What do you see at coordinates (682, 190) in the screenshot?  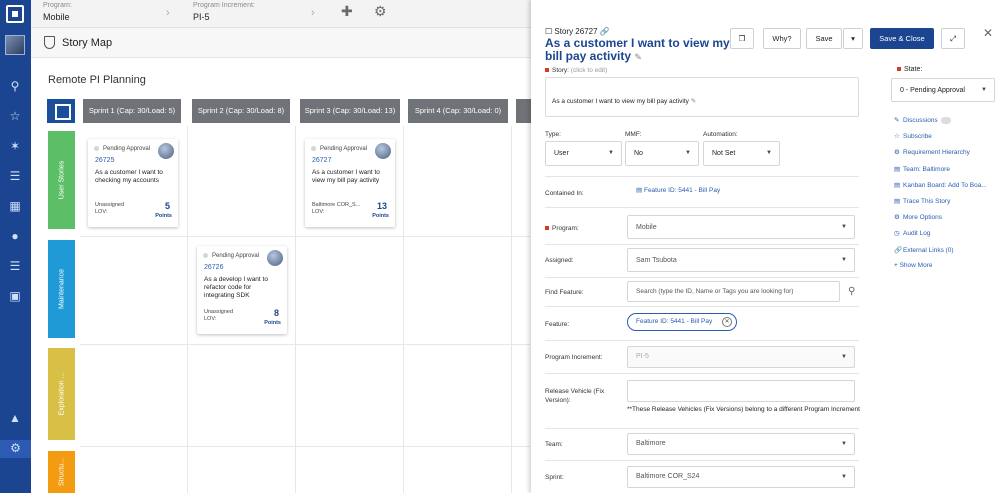 I see `contained-value: Feature ID: 5441 - Bill Pay` at bounding box center [682, 190].